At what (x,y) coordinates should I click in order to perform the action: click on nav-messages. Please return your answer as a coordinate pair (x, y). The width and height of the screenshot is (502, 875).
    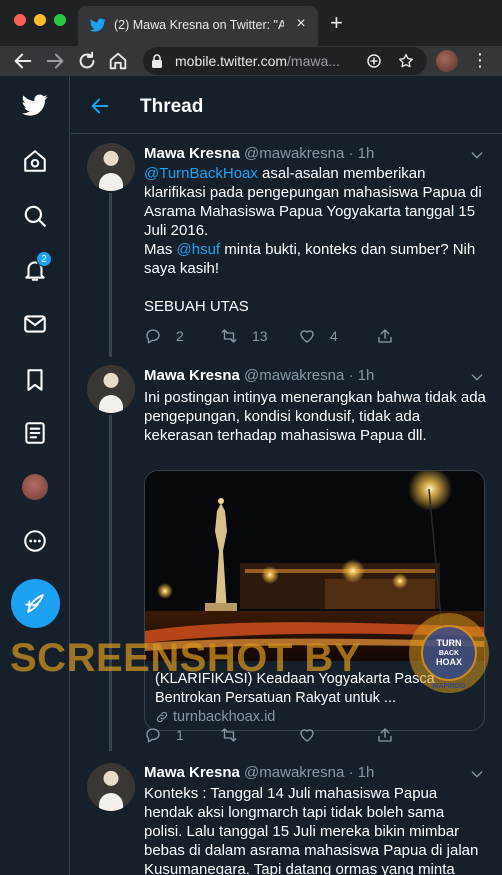
    Looking at the image, I should click on (35, 324).